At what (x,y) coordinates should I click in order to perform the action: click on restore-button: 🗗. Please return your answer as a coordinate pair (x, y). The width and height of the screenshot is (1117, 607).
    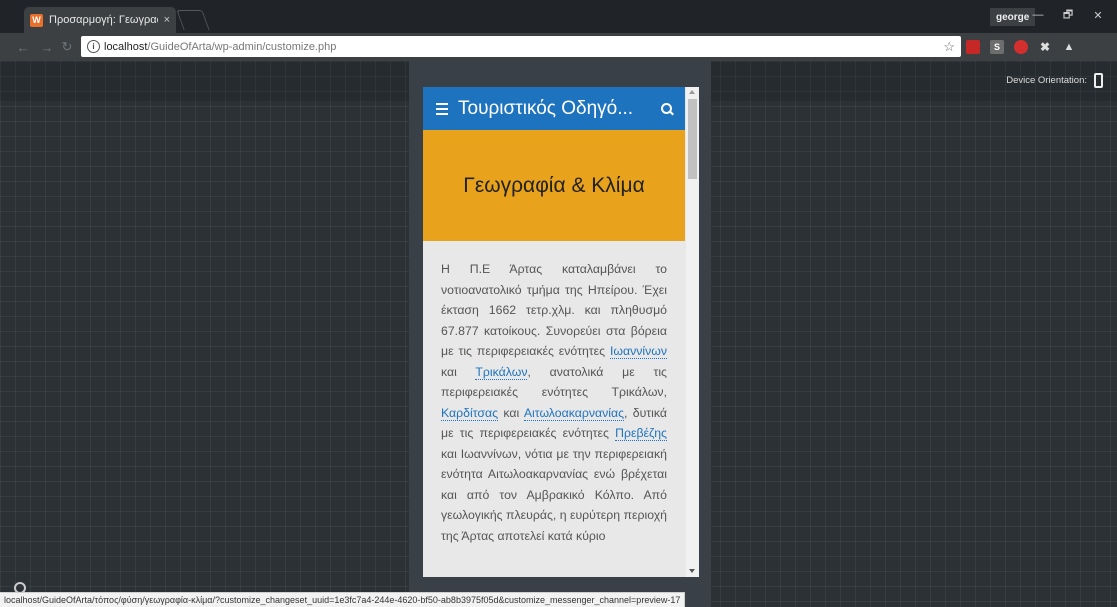
    Looking at the image, I should click on (1068, 15).